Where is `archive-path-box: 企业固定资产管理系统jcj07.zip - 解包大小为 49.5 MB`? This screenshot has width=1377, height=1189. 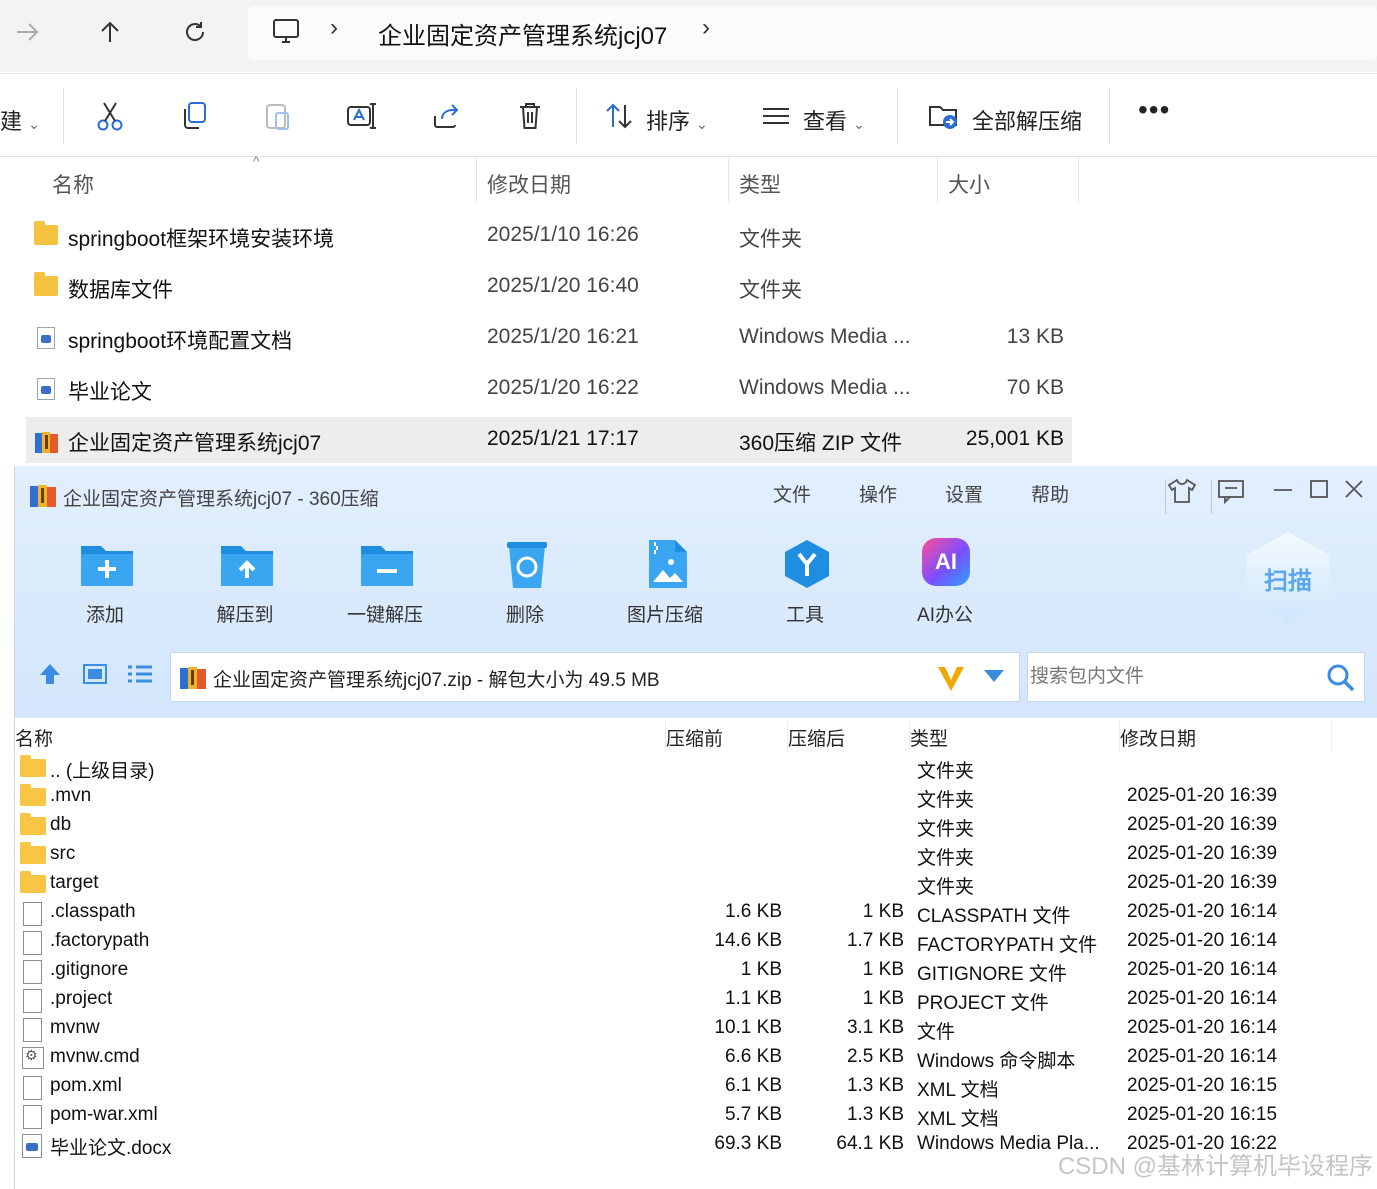 archive-path-box: 企业固定资产管理系统jcj07.zip - 解包大小为 49.5 MB is located at coordinates (595, 677).